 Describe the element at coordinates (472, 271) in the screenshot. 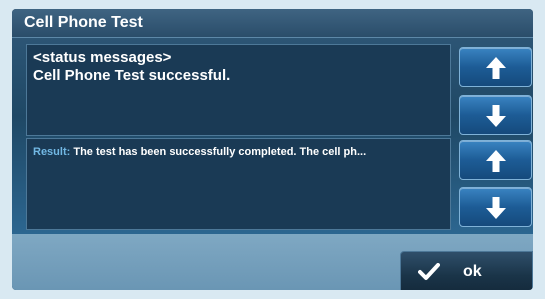

I see `ok-button-label: ok` at that location.